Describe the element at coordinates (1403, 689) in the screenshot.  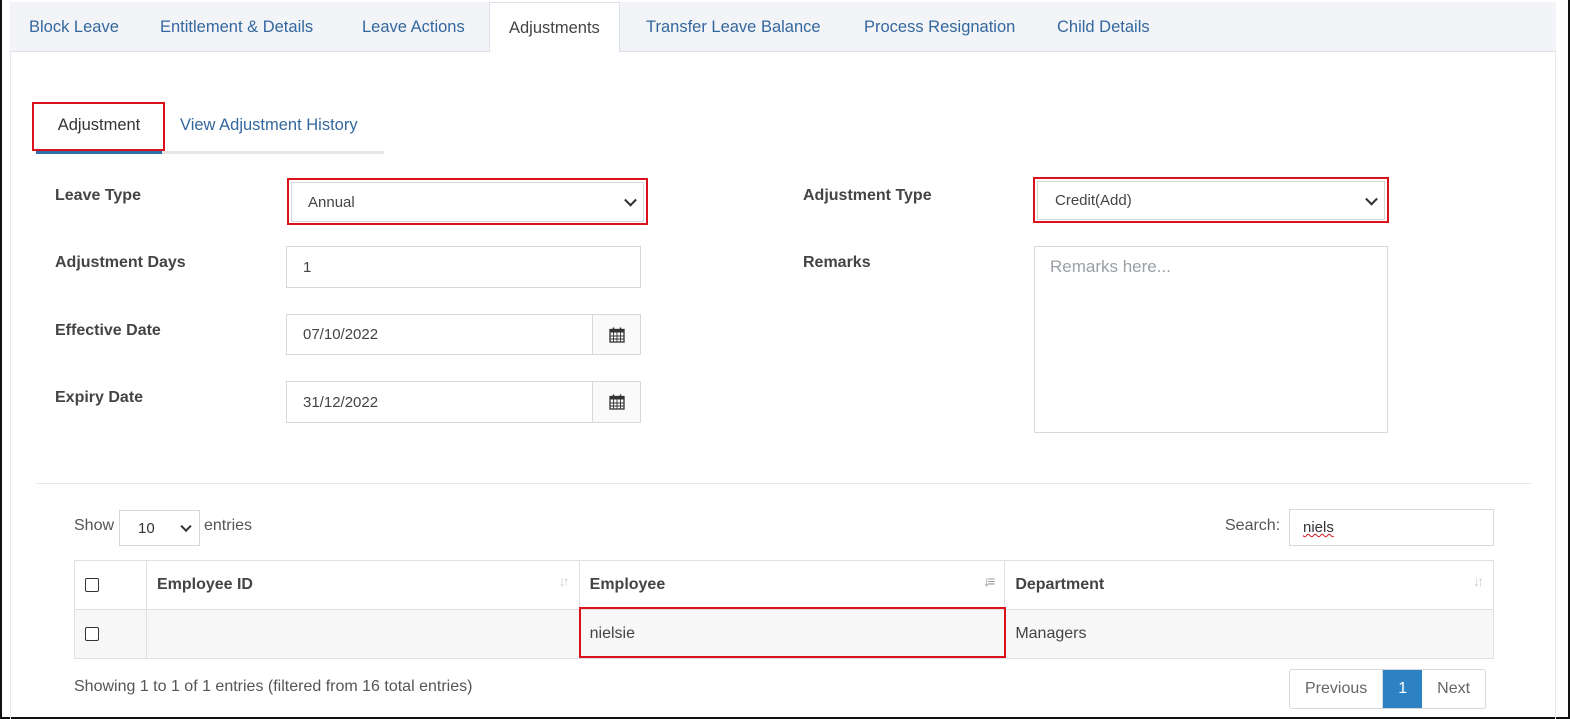
I see `page-1-button: 1` at that location.